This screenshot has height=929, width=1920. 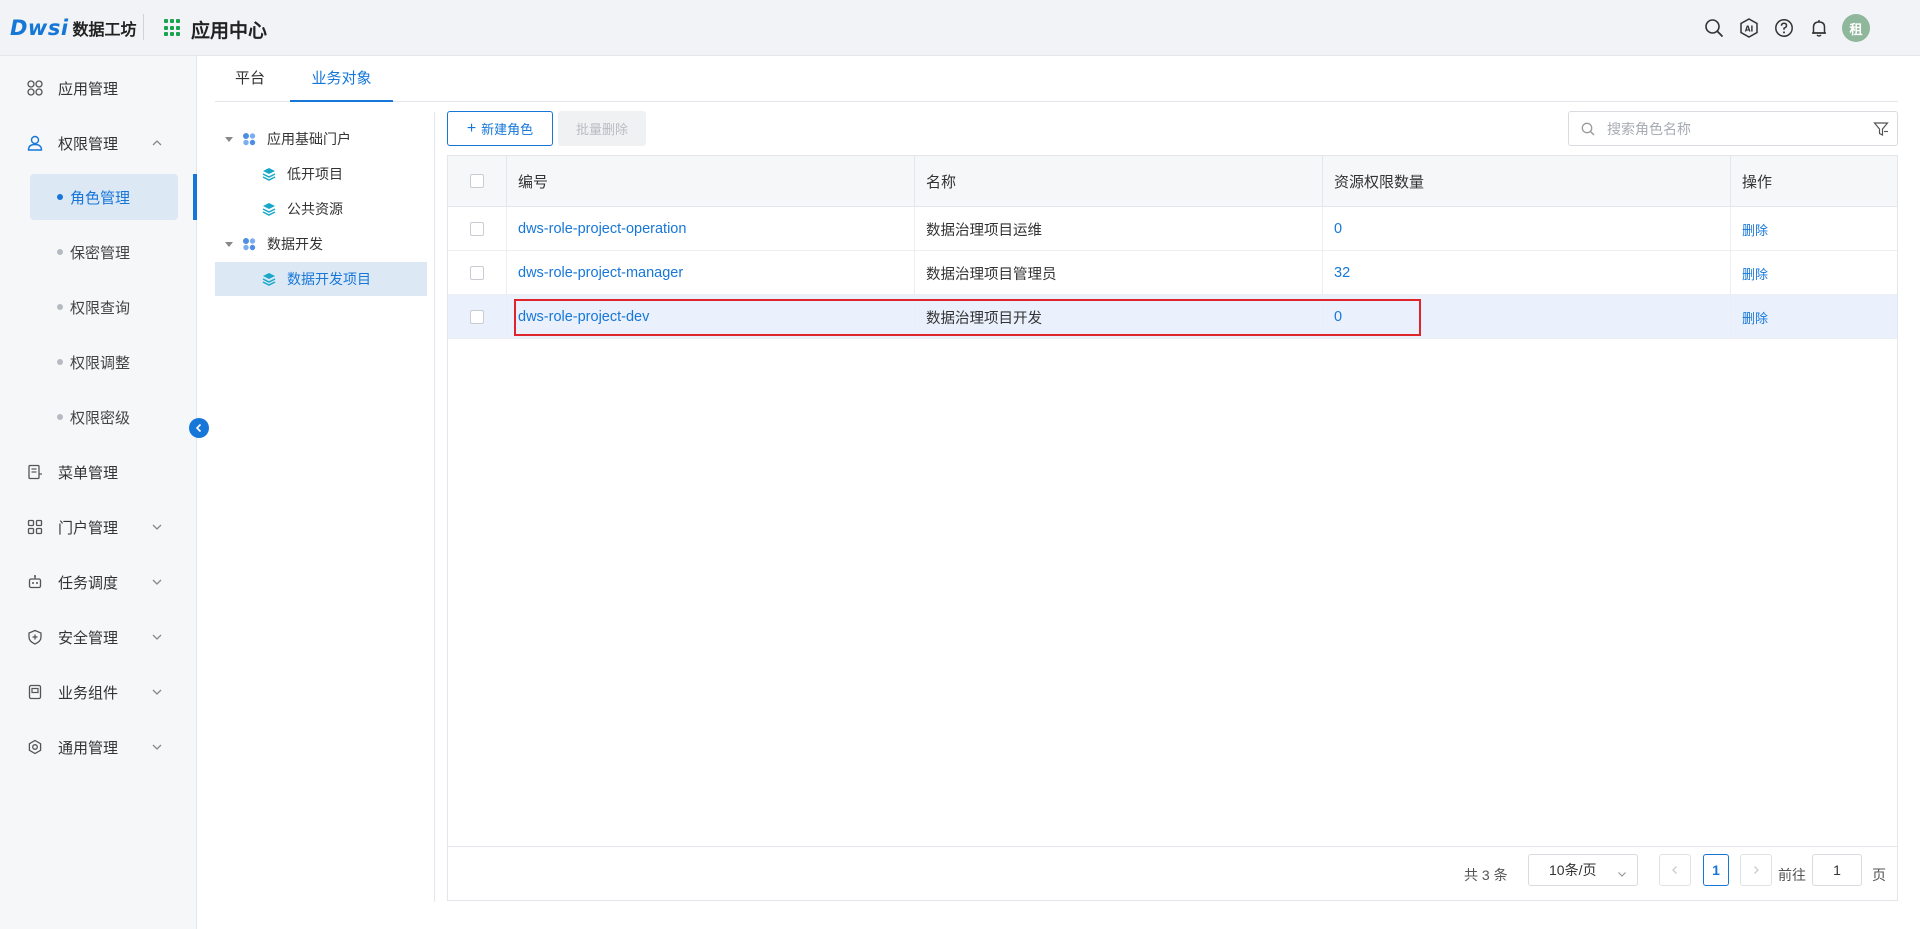 What do you see at coordinates (88, 473) in the screenshot?
I see `sidebar-item-label: 菜单管理` at bounding box center [88, 473].